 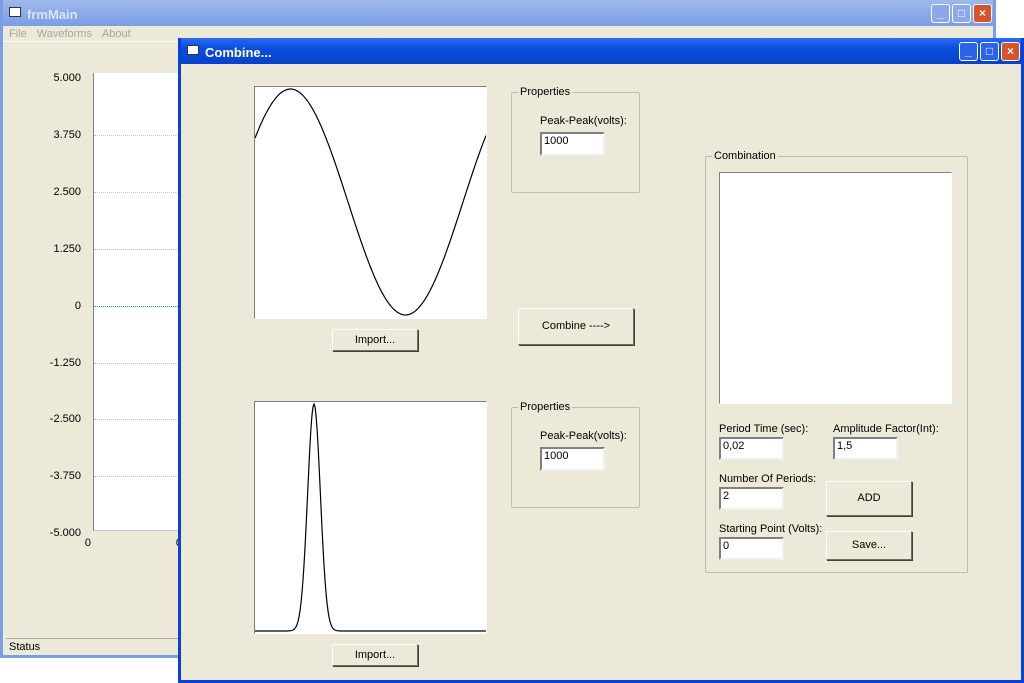 What do you see at coordinates (572, 459) in the screenshot?
I see `peak-peak2-input: 1000` at bounding box center [572, 459].